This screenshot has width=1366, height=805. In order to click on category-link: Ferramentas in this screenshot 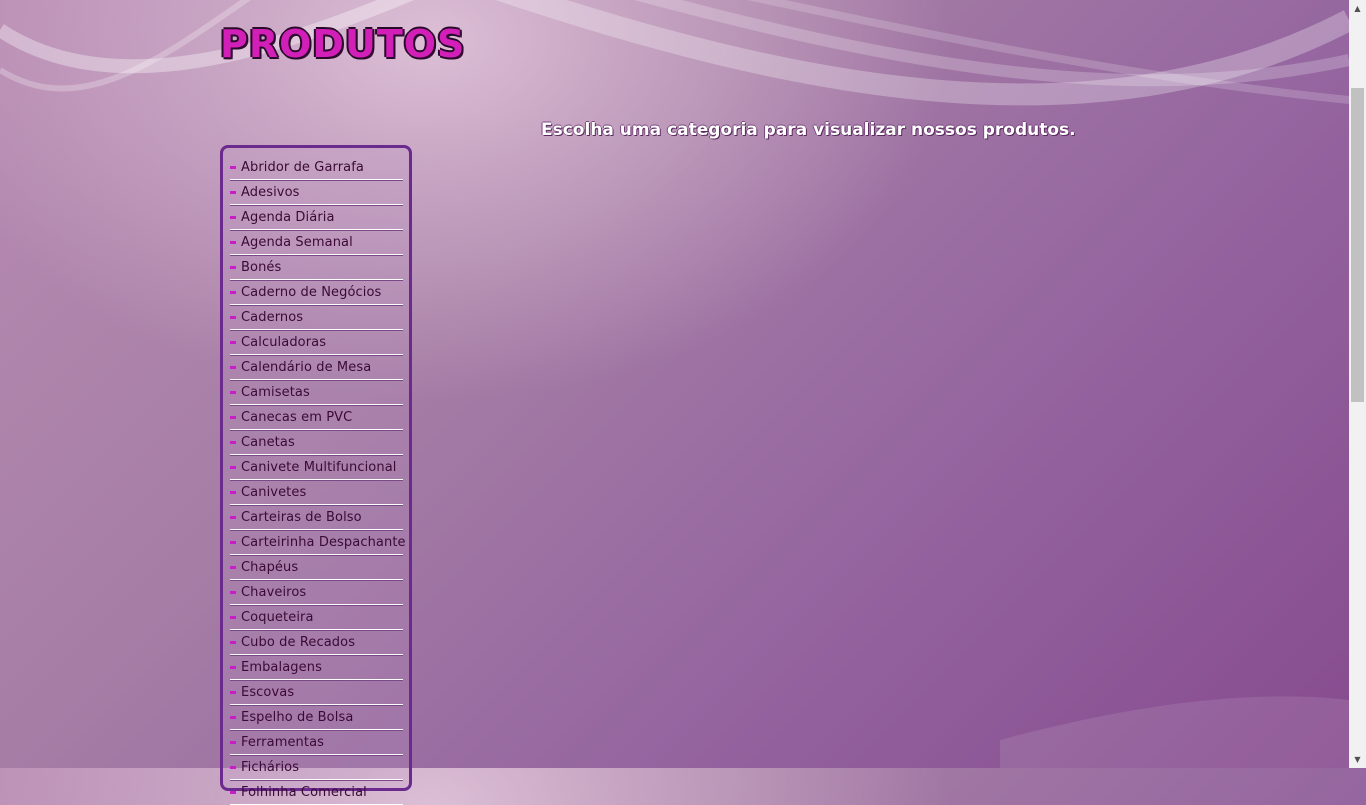, I will do `click(282, 742)`.